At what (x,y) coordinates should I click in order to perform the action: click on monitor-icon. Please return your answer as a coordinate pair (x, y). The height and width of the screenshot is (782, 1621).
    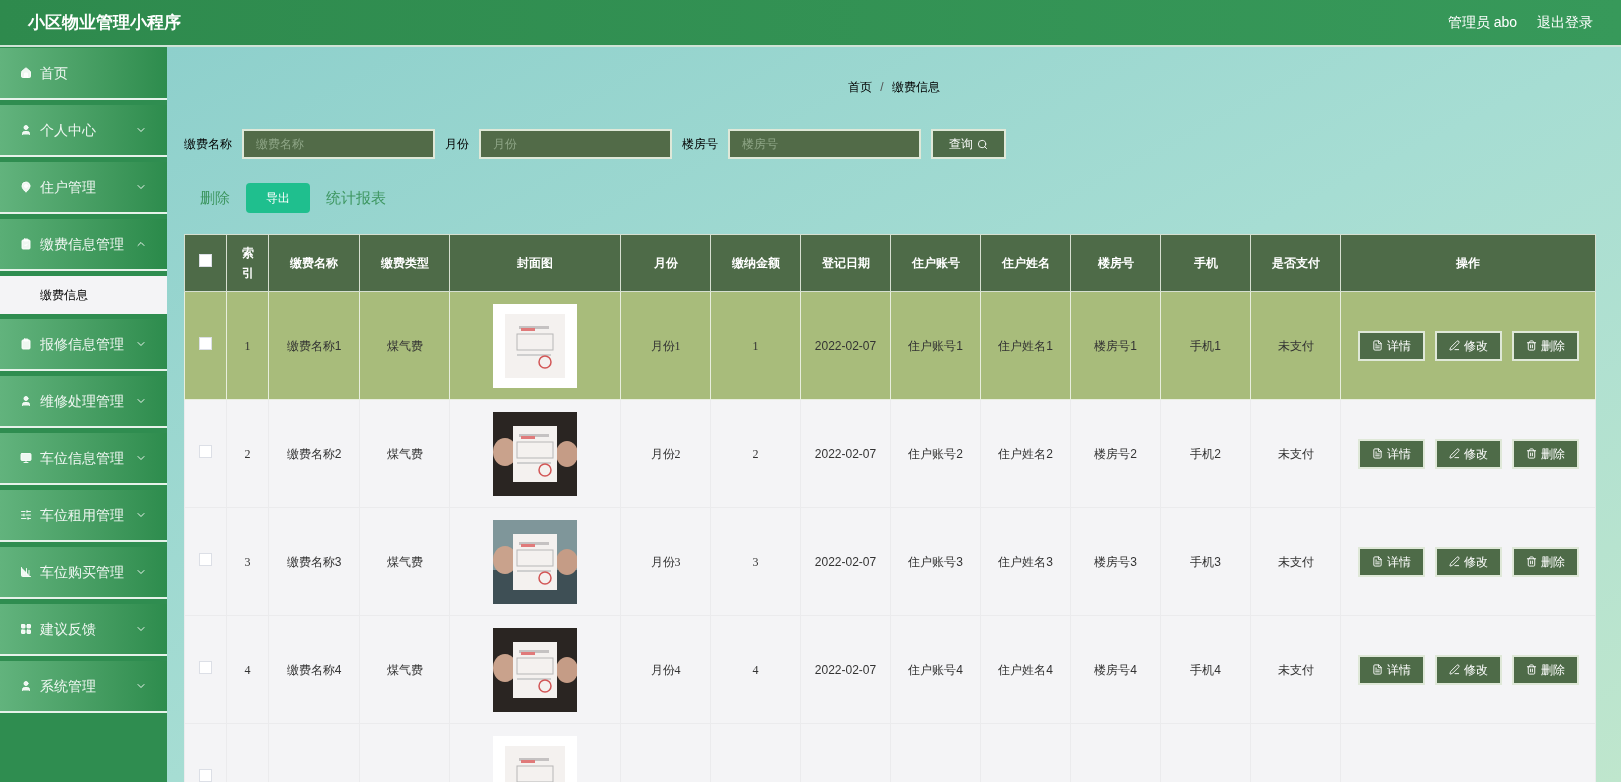
    Looking at the image, I should click on (26, 458).